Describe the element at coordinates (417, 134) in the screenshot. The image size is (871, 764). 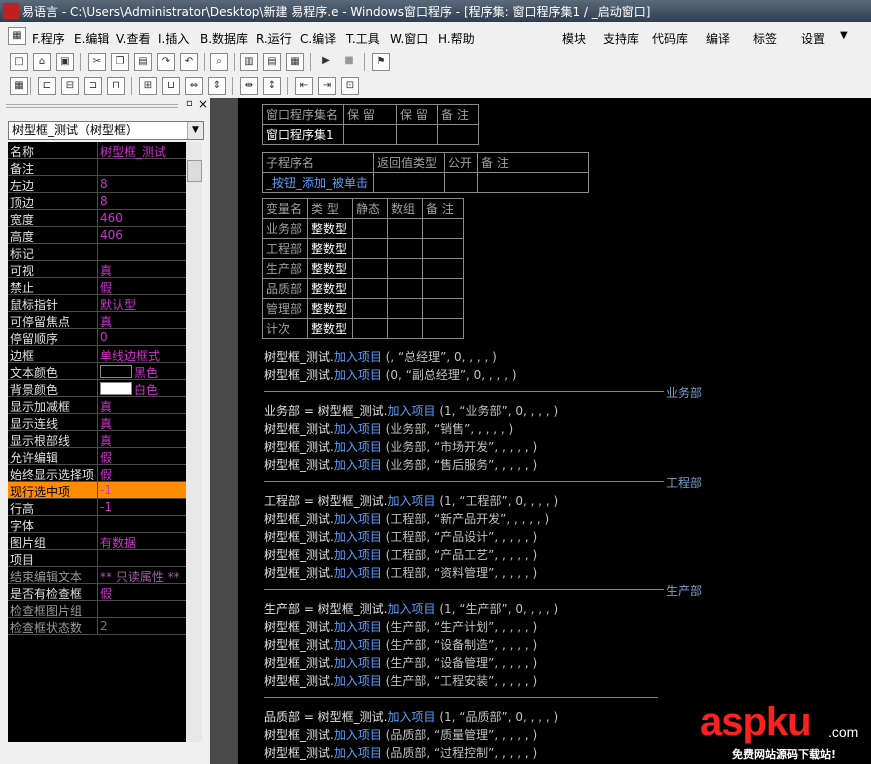
I see `assembly-cell` at that location.